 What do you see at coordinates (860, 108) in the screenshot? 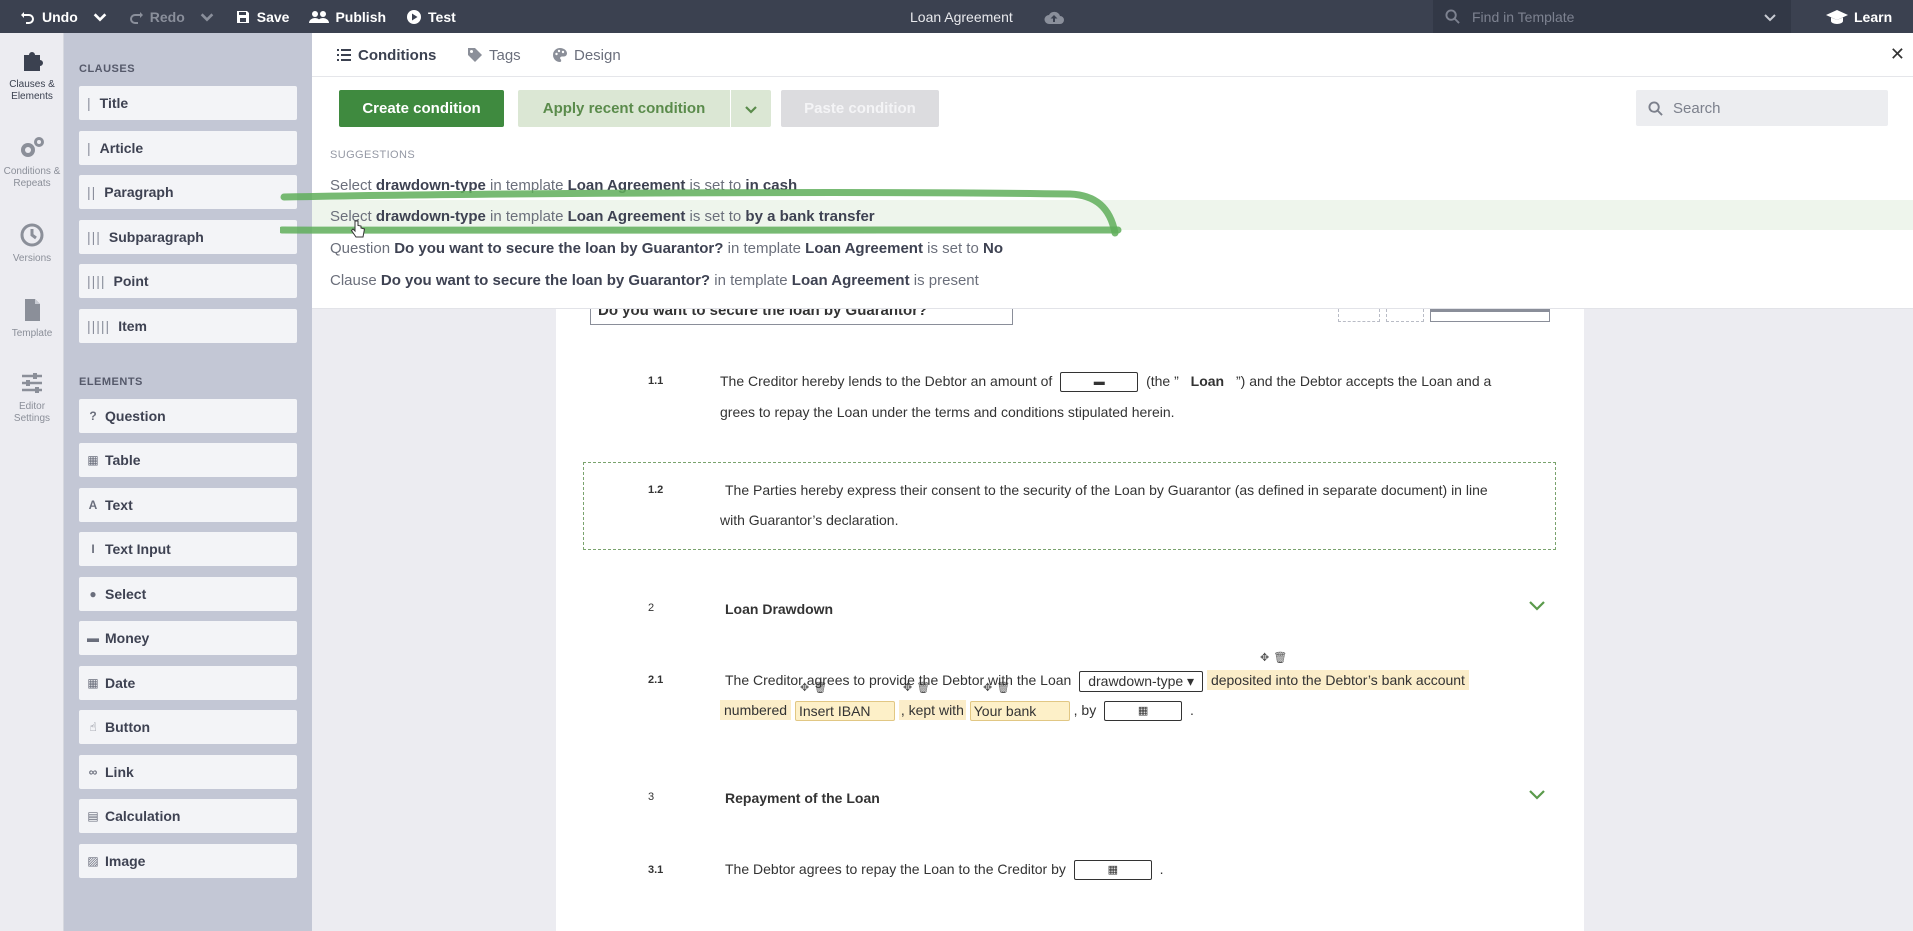
I see `paste-condition-button: Paste condition` at bounding box center [860, 108].